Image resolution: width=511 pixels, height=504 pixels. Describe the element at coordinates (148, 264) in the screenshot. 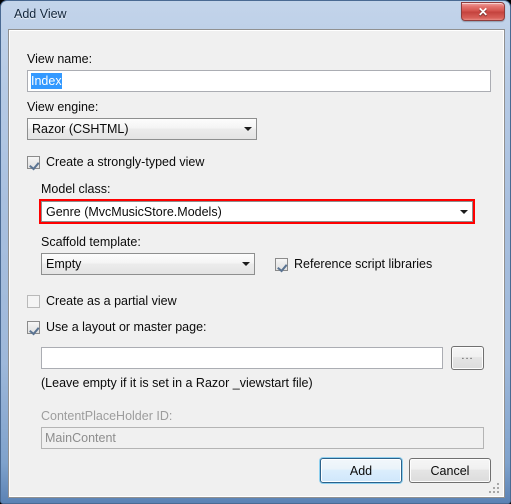

I see `scaffold-template-select: Empty` at that location.